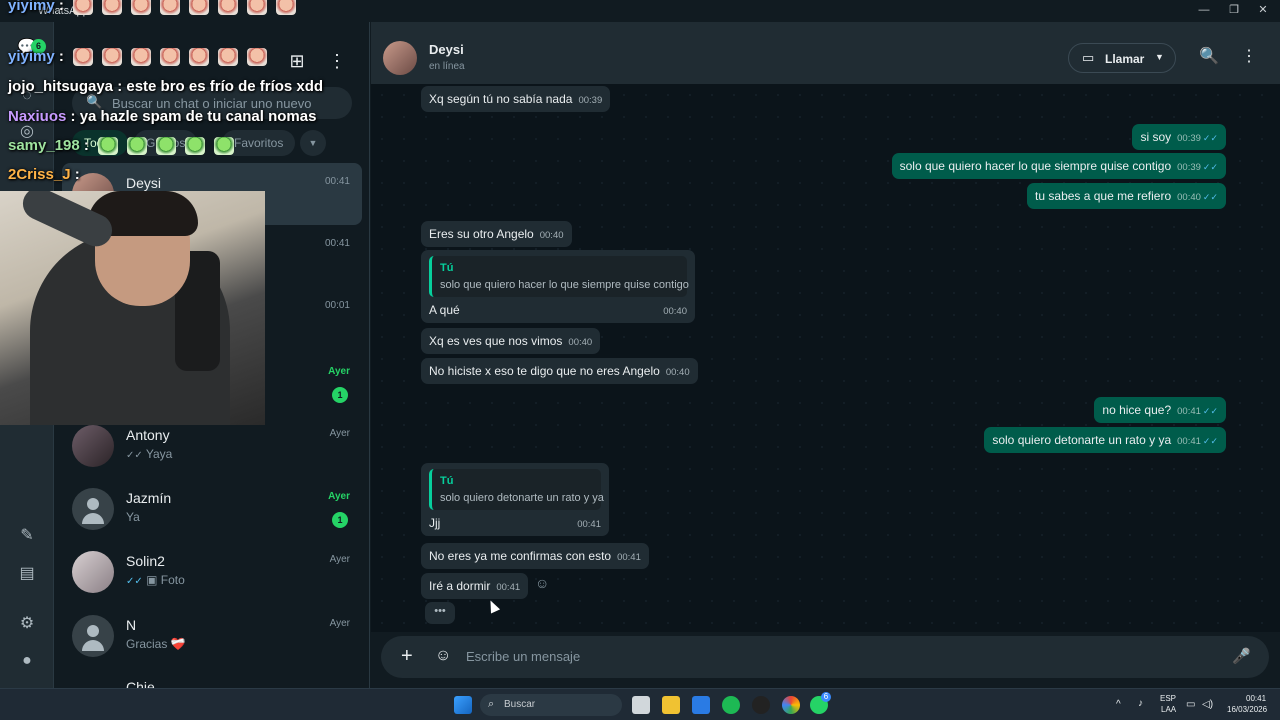  What do you see at coordinates (39, 174) in the screenshot?
I see `stream-chat-user: 2Criss_J` at bounding box center [39, 174].